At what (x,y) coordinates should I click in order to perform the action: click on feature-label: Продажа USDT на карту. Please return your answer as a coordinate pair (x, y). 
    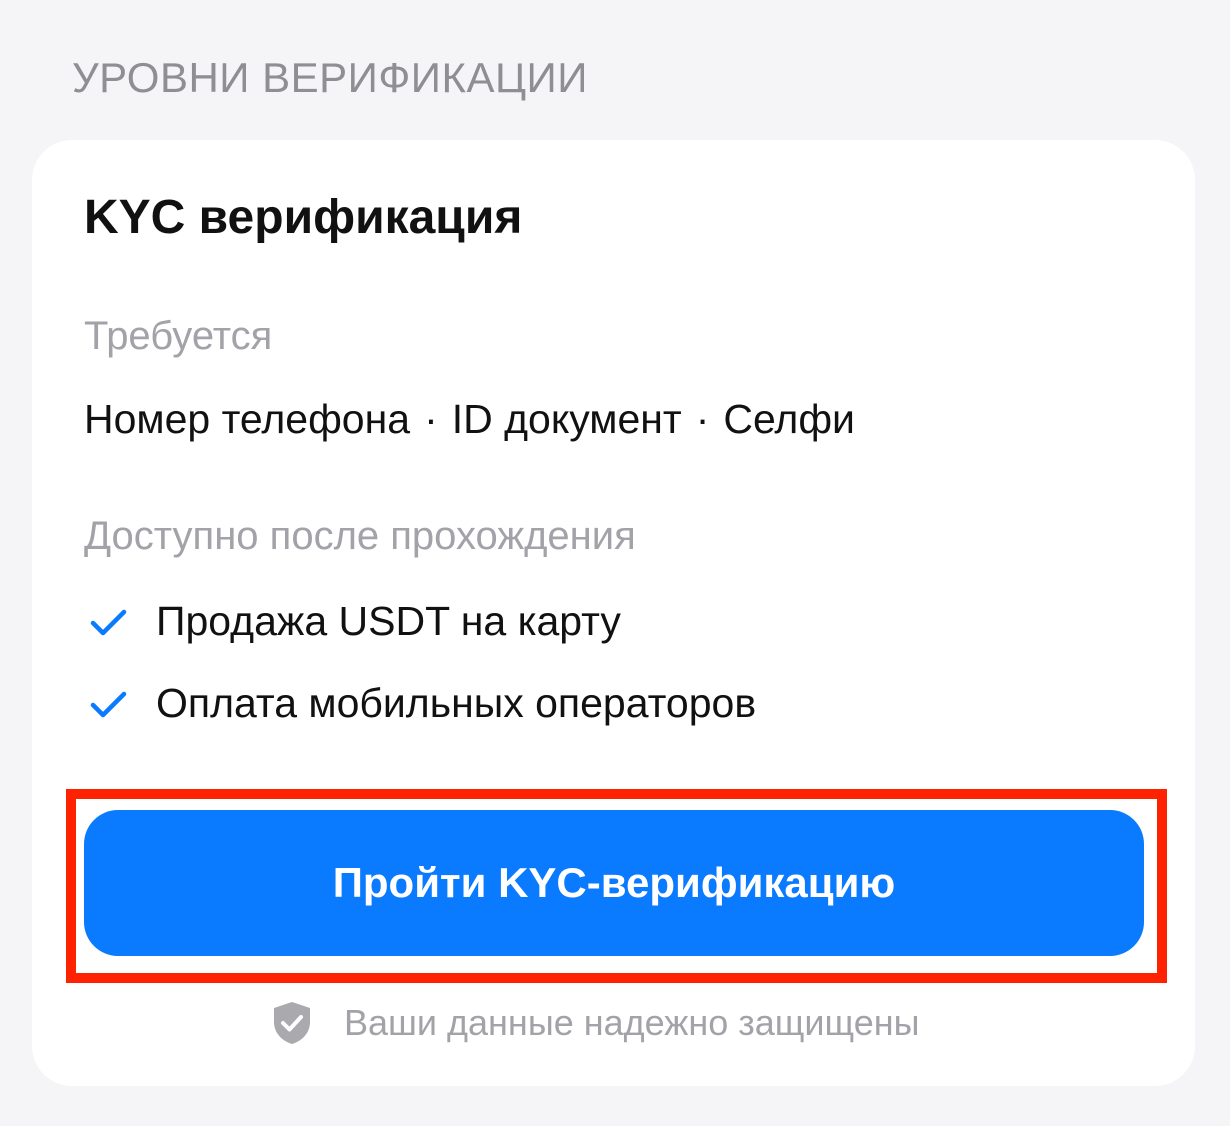
    Looking at the image, I should click on (388, 621).